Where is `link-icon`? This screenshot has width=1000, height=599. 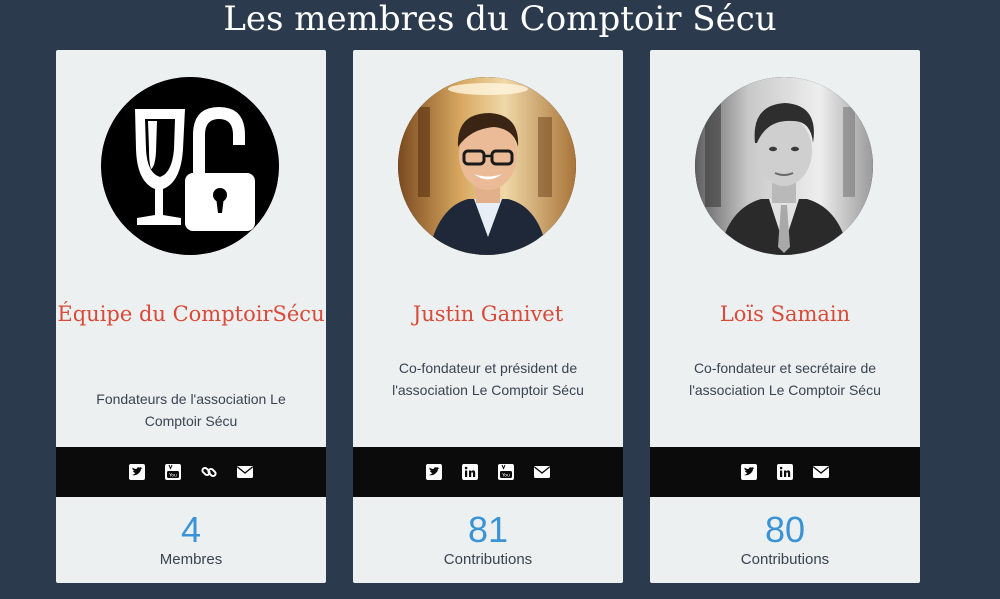 link-icon is located at coordinates (209, 472).